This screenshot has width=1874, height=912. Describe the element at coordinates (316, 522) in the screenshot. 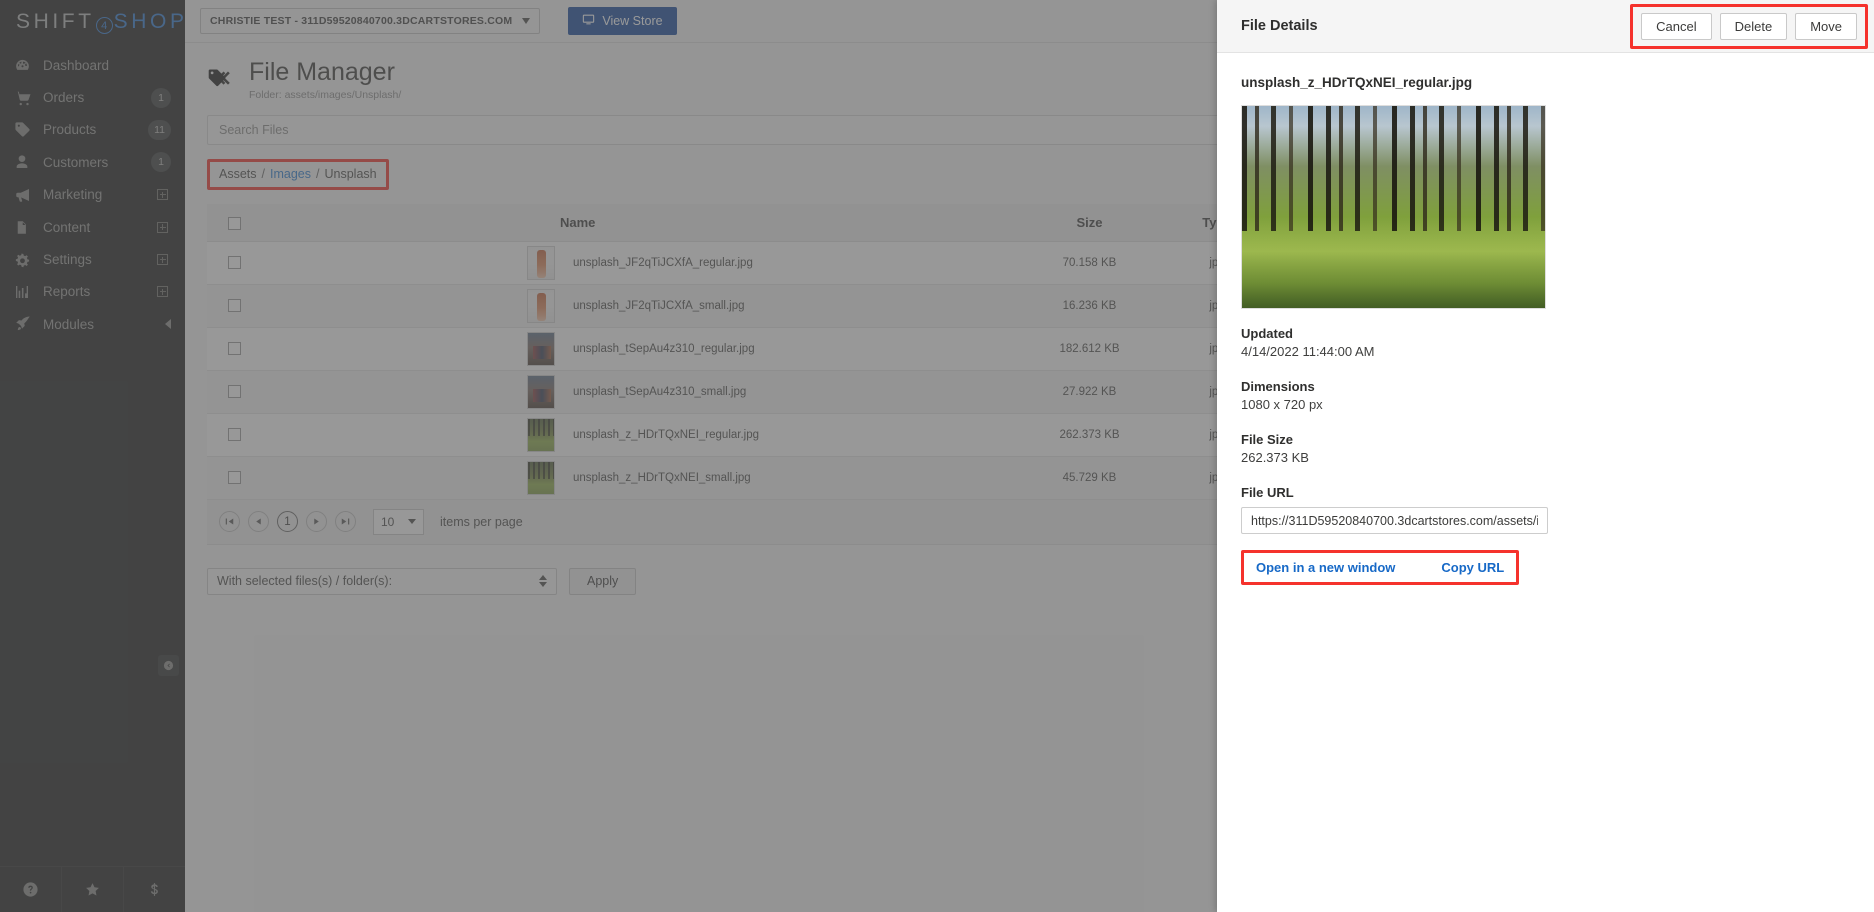

I see `next-page-button` at that location.